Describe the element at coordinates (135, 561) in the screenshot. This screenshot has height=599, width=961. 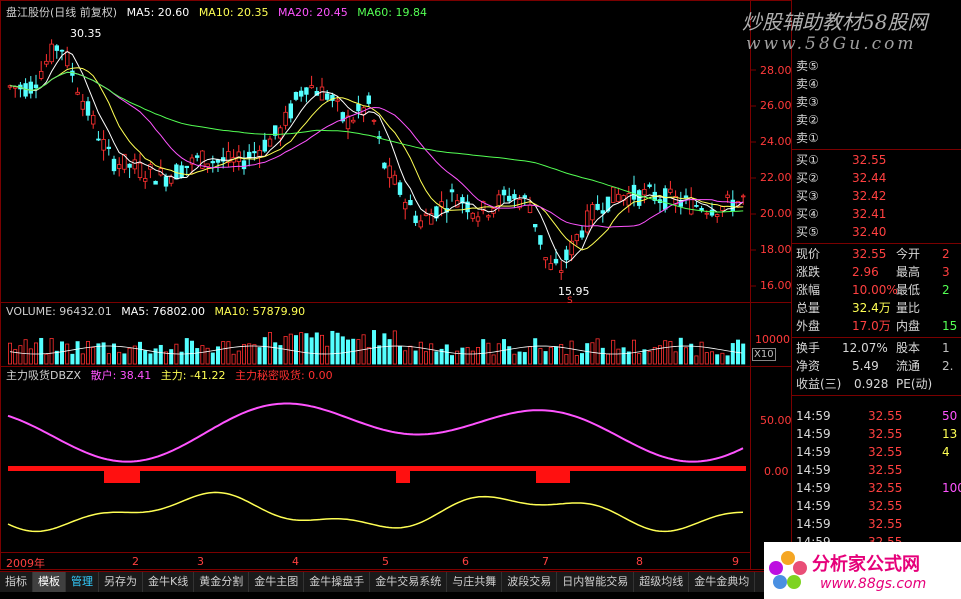
I see `month-label: 2` at that location.